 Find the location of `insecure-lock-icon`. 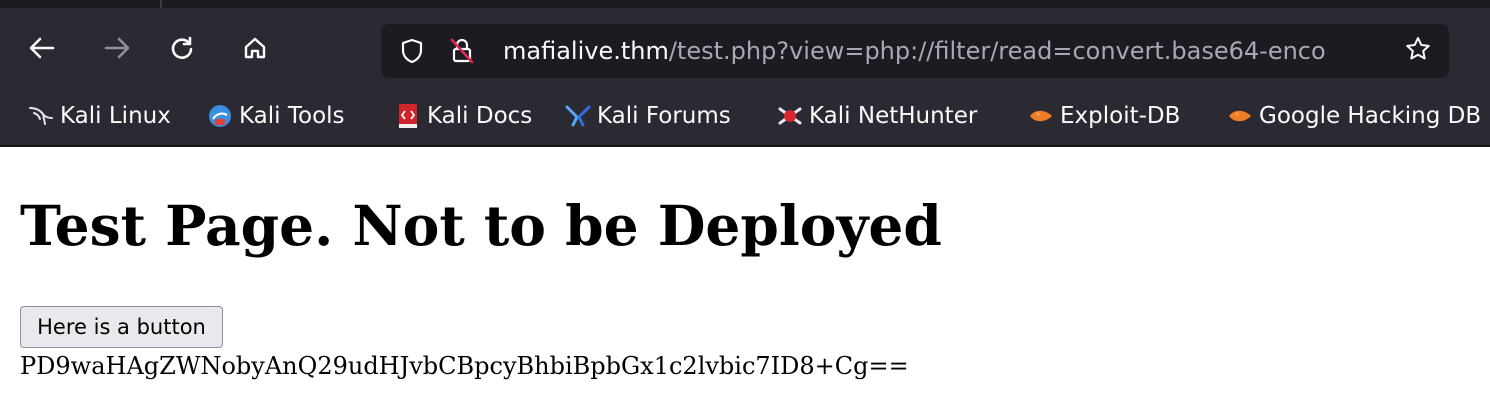

insecure-lock-icon is located at coordinates (462, 51).